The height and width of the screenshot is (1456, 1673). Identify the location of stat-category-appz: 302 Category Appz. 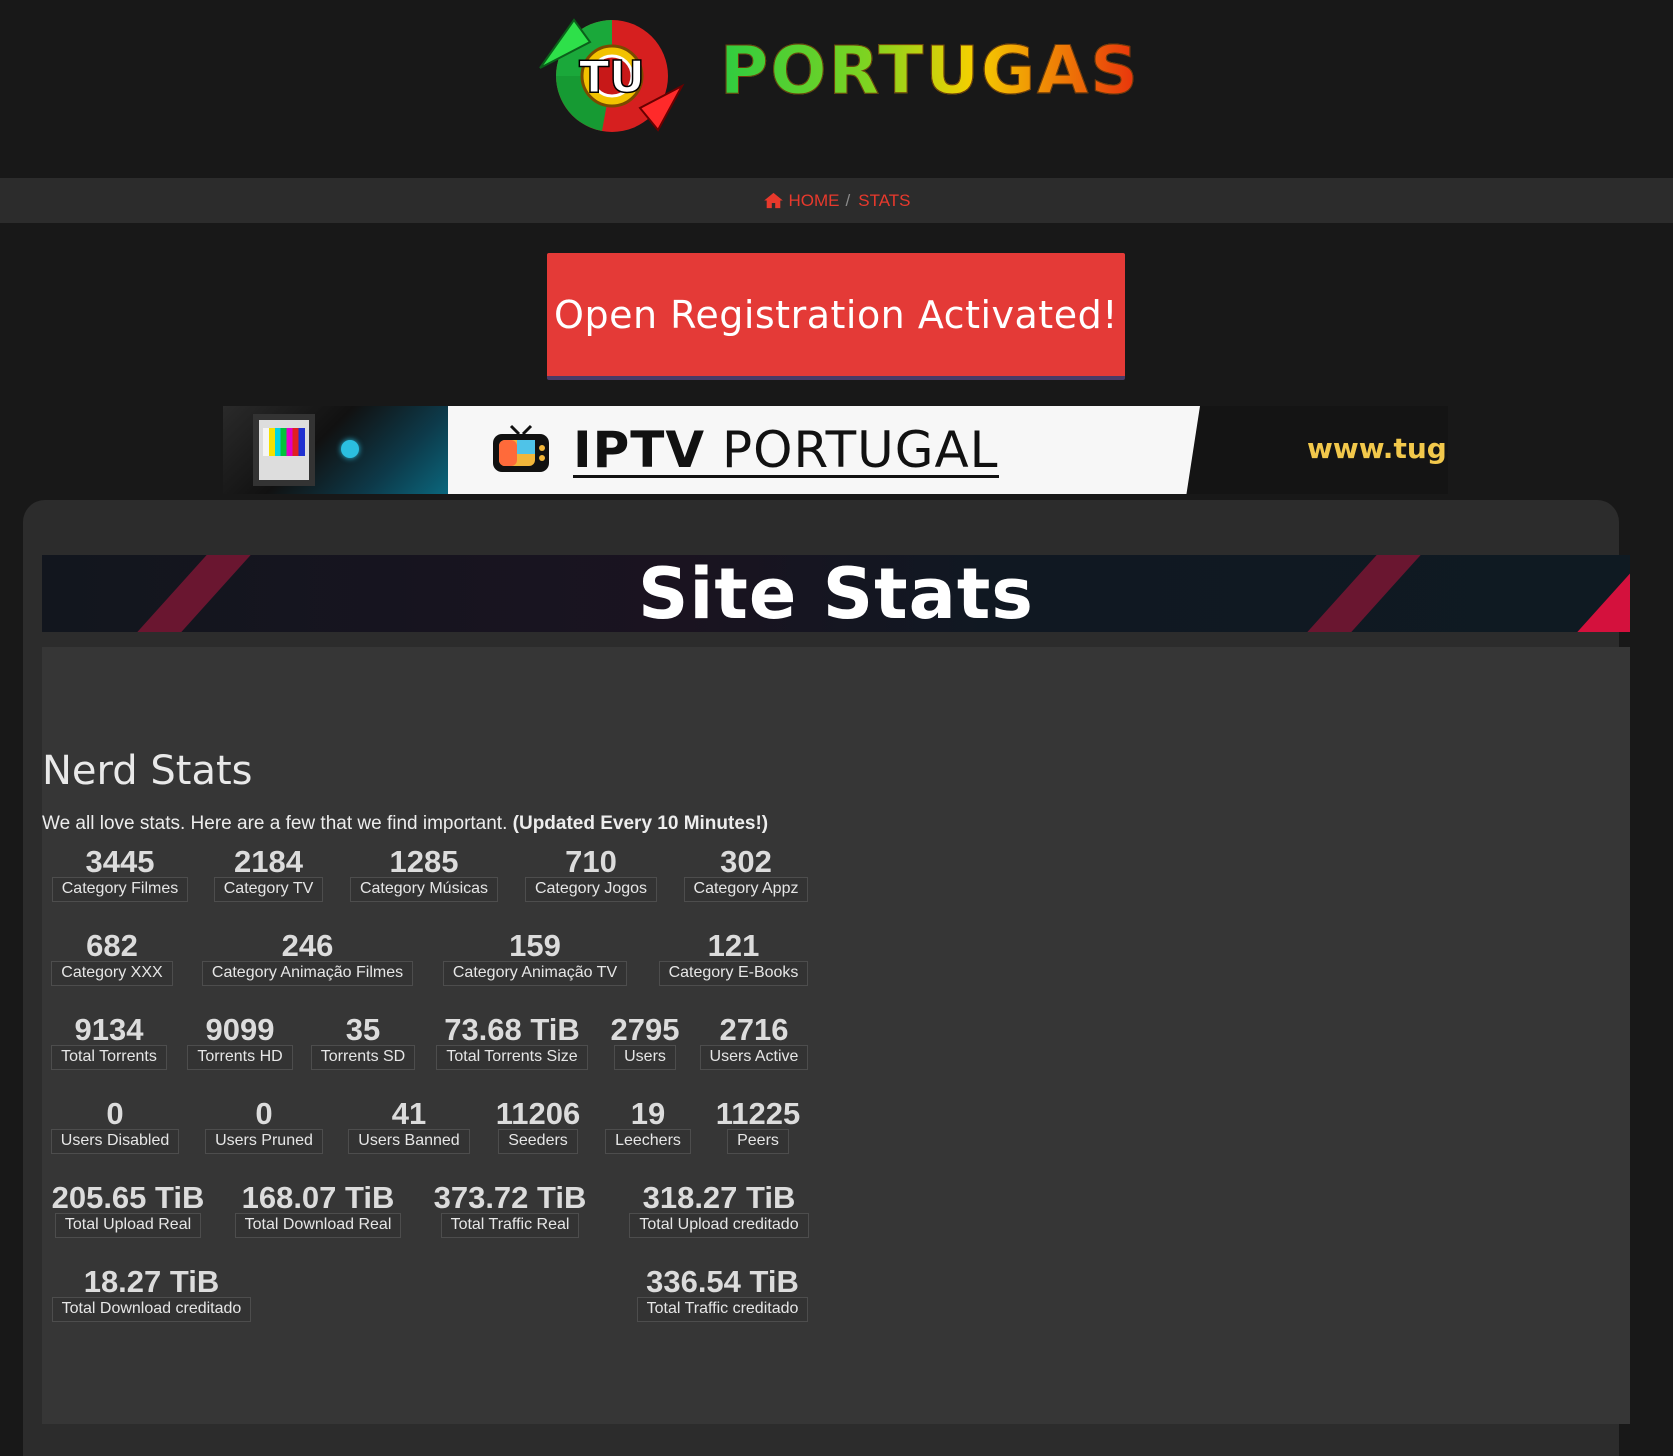
(746, 873).